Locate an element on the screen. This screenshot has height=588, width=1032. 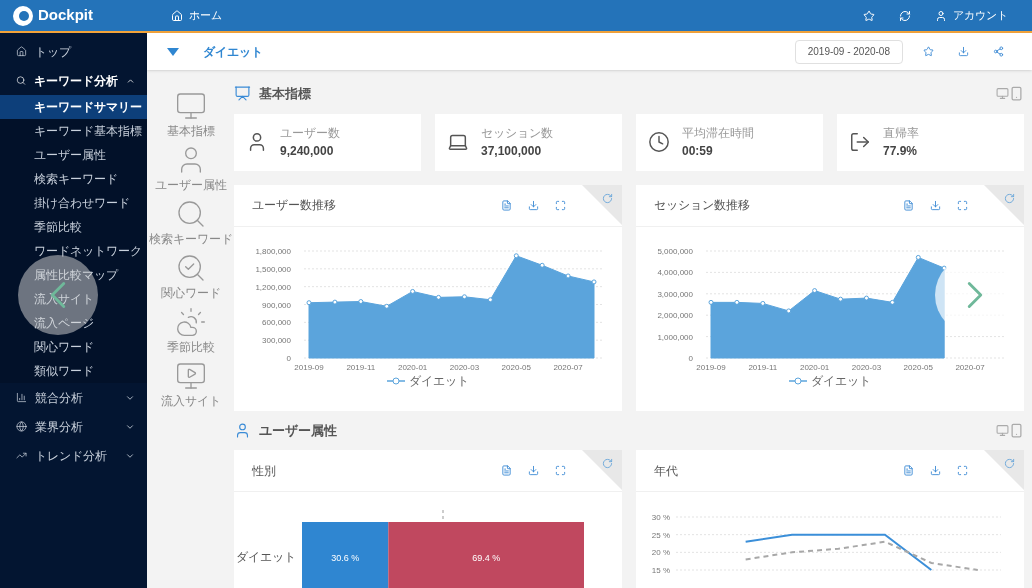
home-link: ホーム is located at coordinates (205, 15).